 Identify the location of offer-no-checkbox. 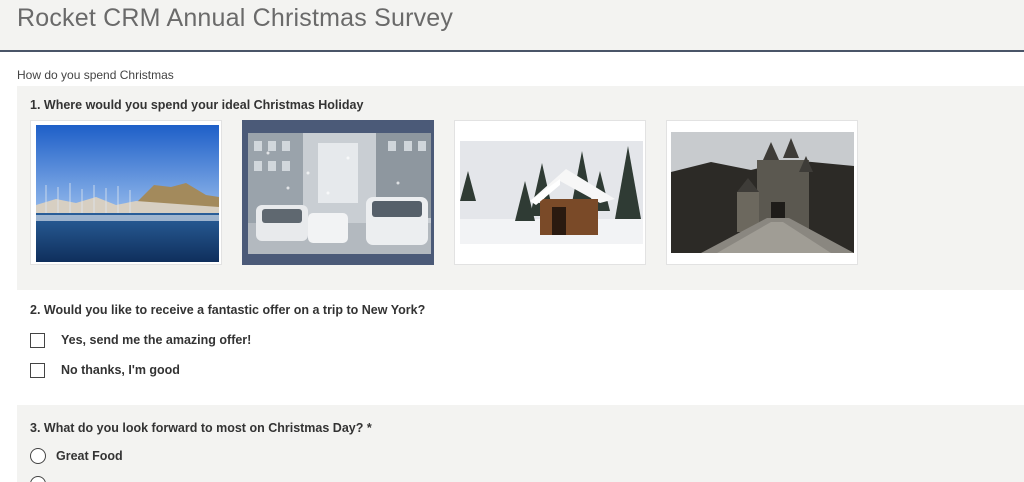
(37, 370).